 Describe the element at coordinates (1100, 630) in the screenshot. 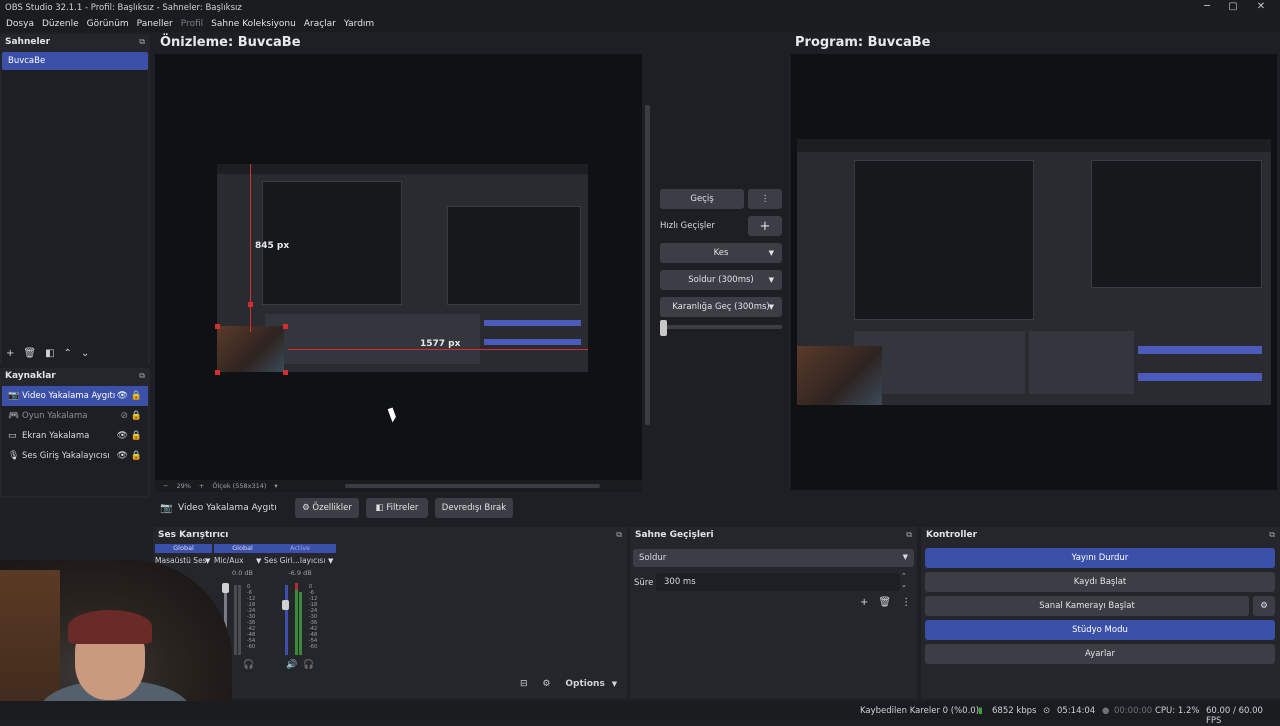

I see `studio-mode-button: Stüdyo Modu` at that location.